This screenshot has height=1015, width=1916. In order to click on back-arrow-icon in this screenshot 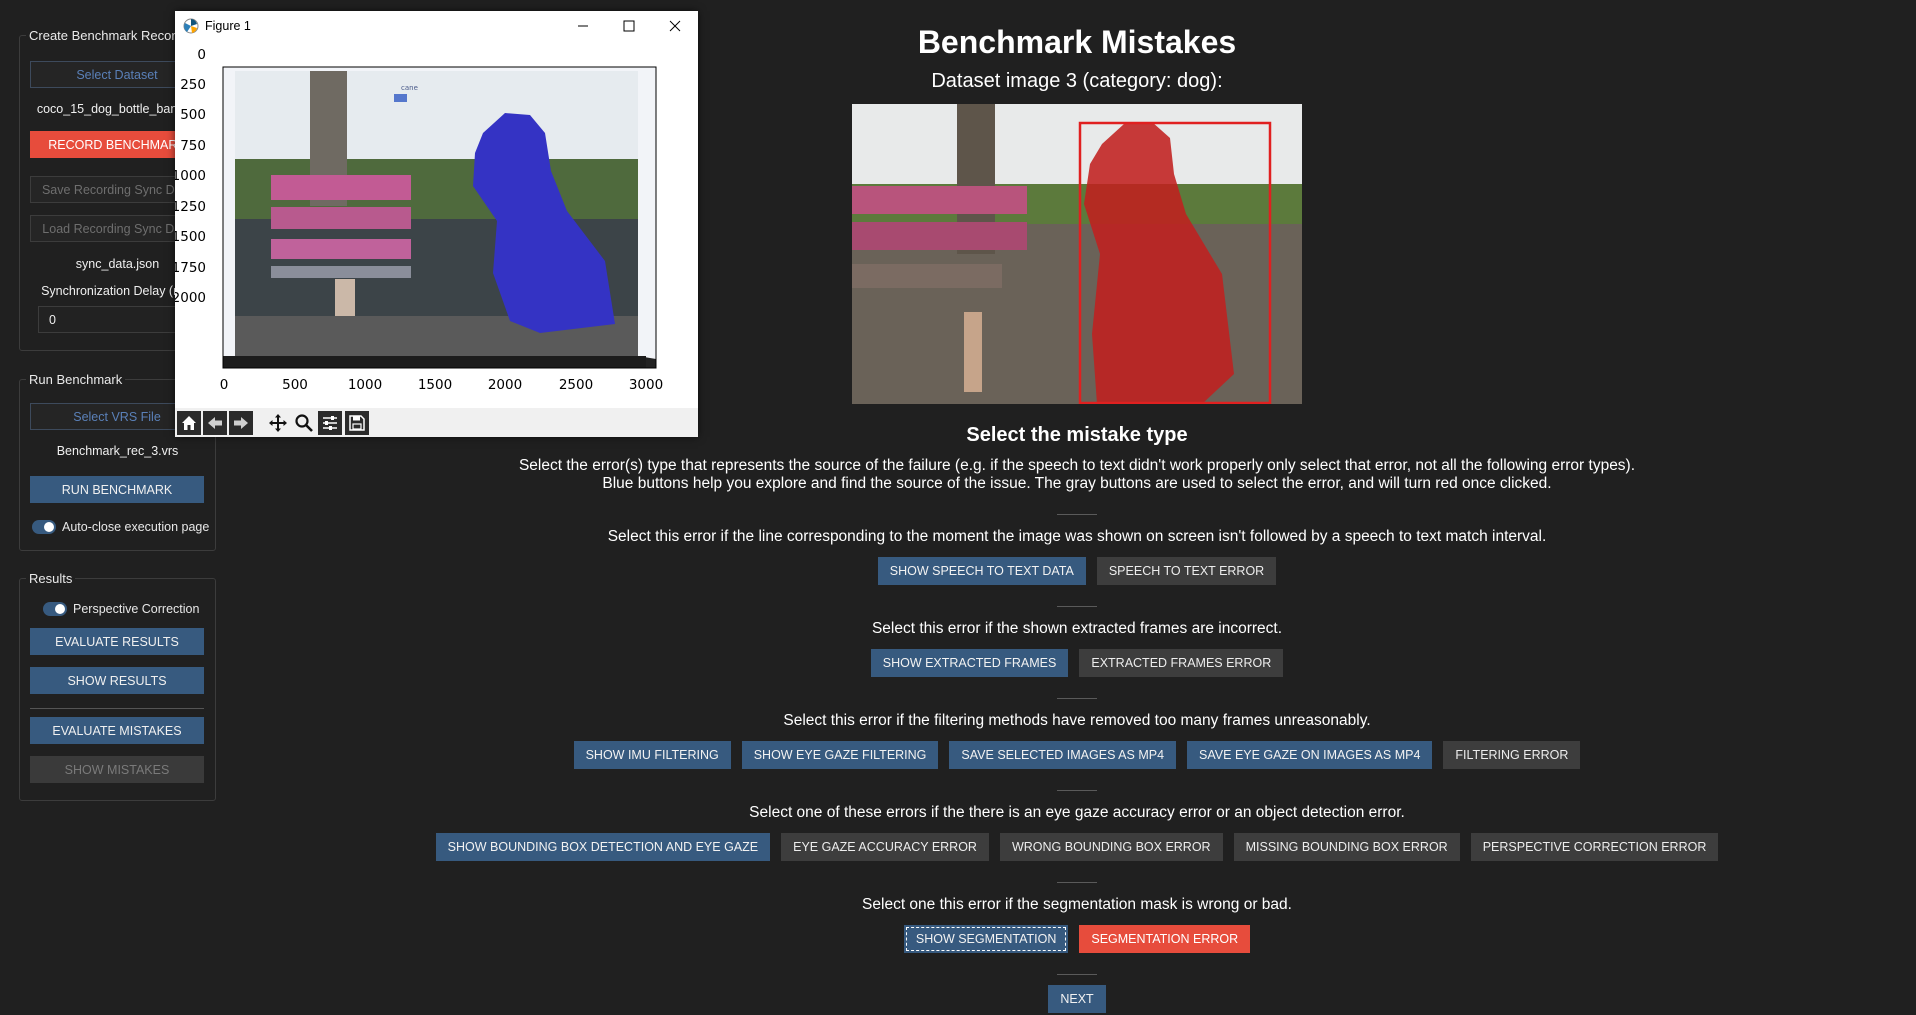, I will do `click(215, 423)`.